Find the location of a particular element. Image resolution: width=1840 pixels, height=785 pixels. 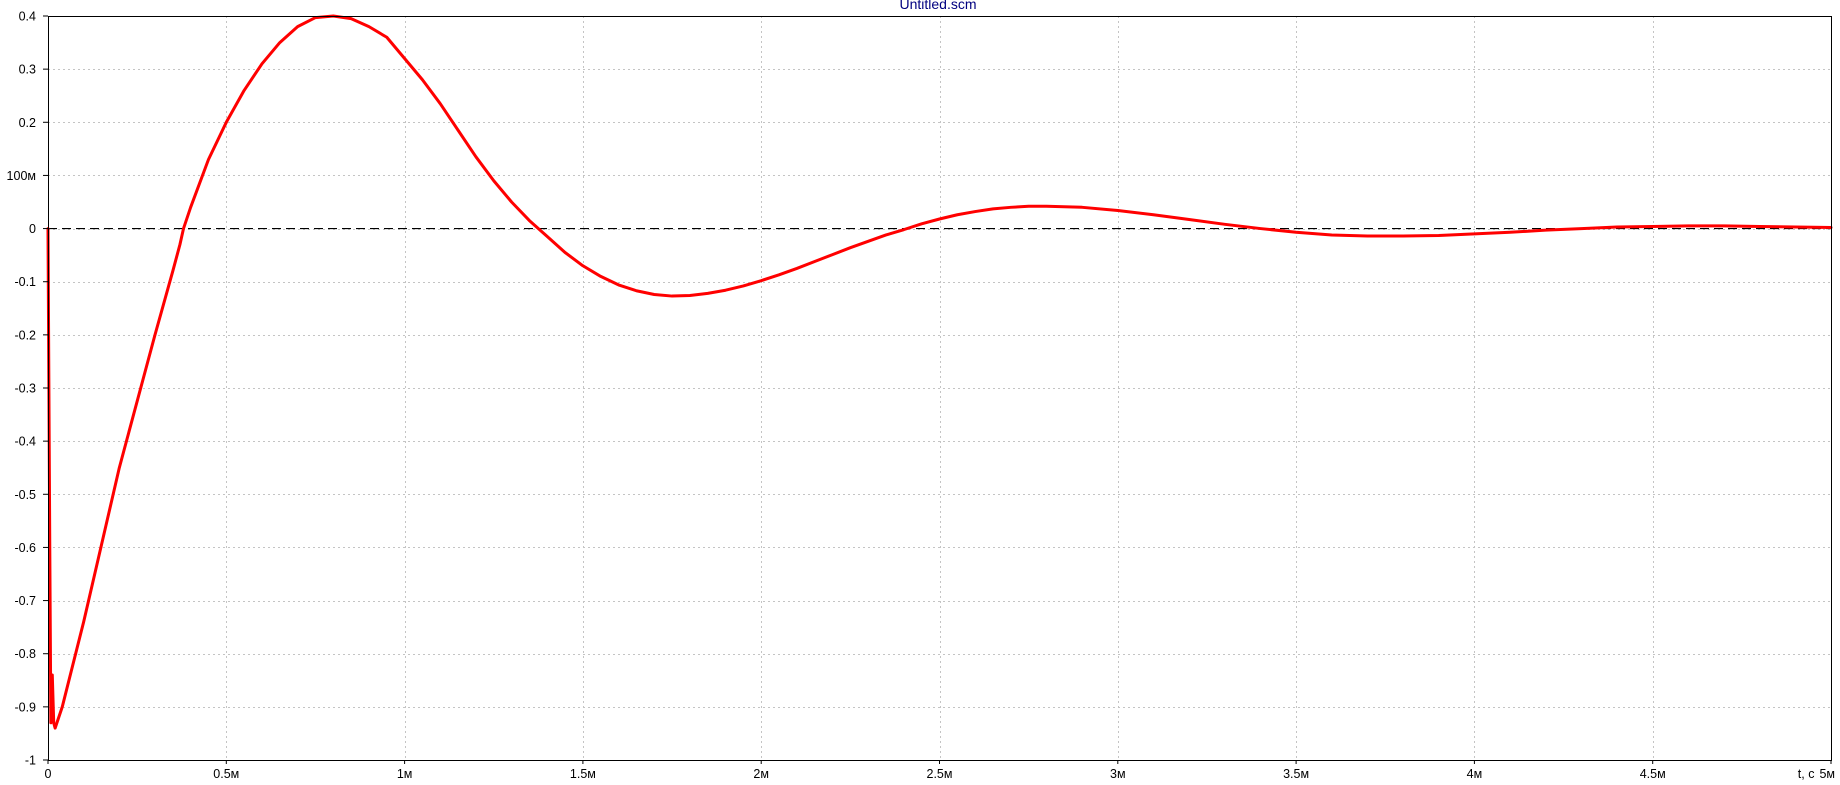

x-tick-label-8: 4м is located at coordinates (1475, 774).